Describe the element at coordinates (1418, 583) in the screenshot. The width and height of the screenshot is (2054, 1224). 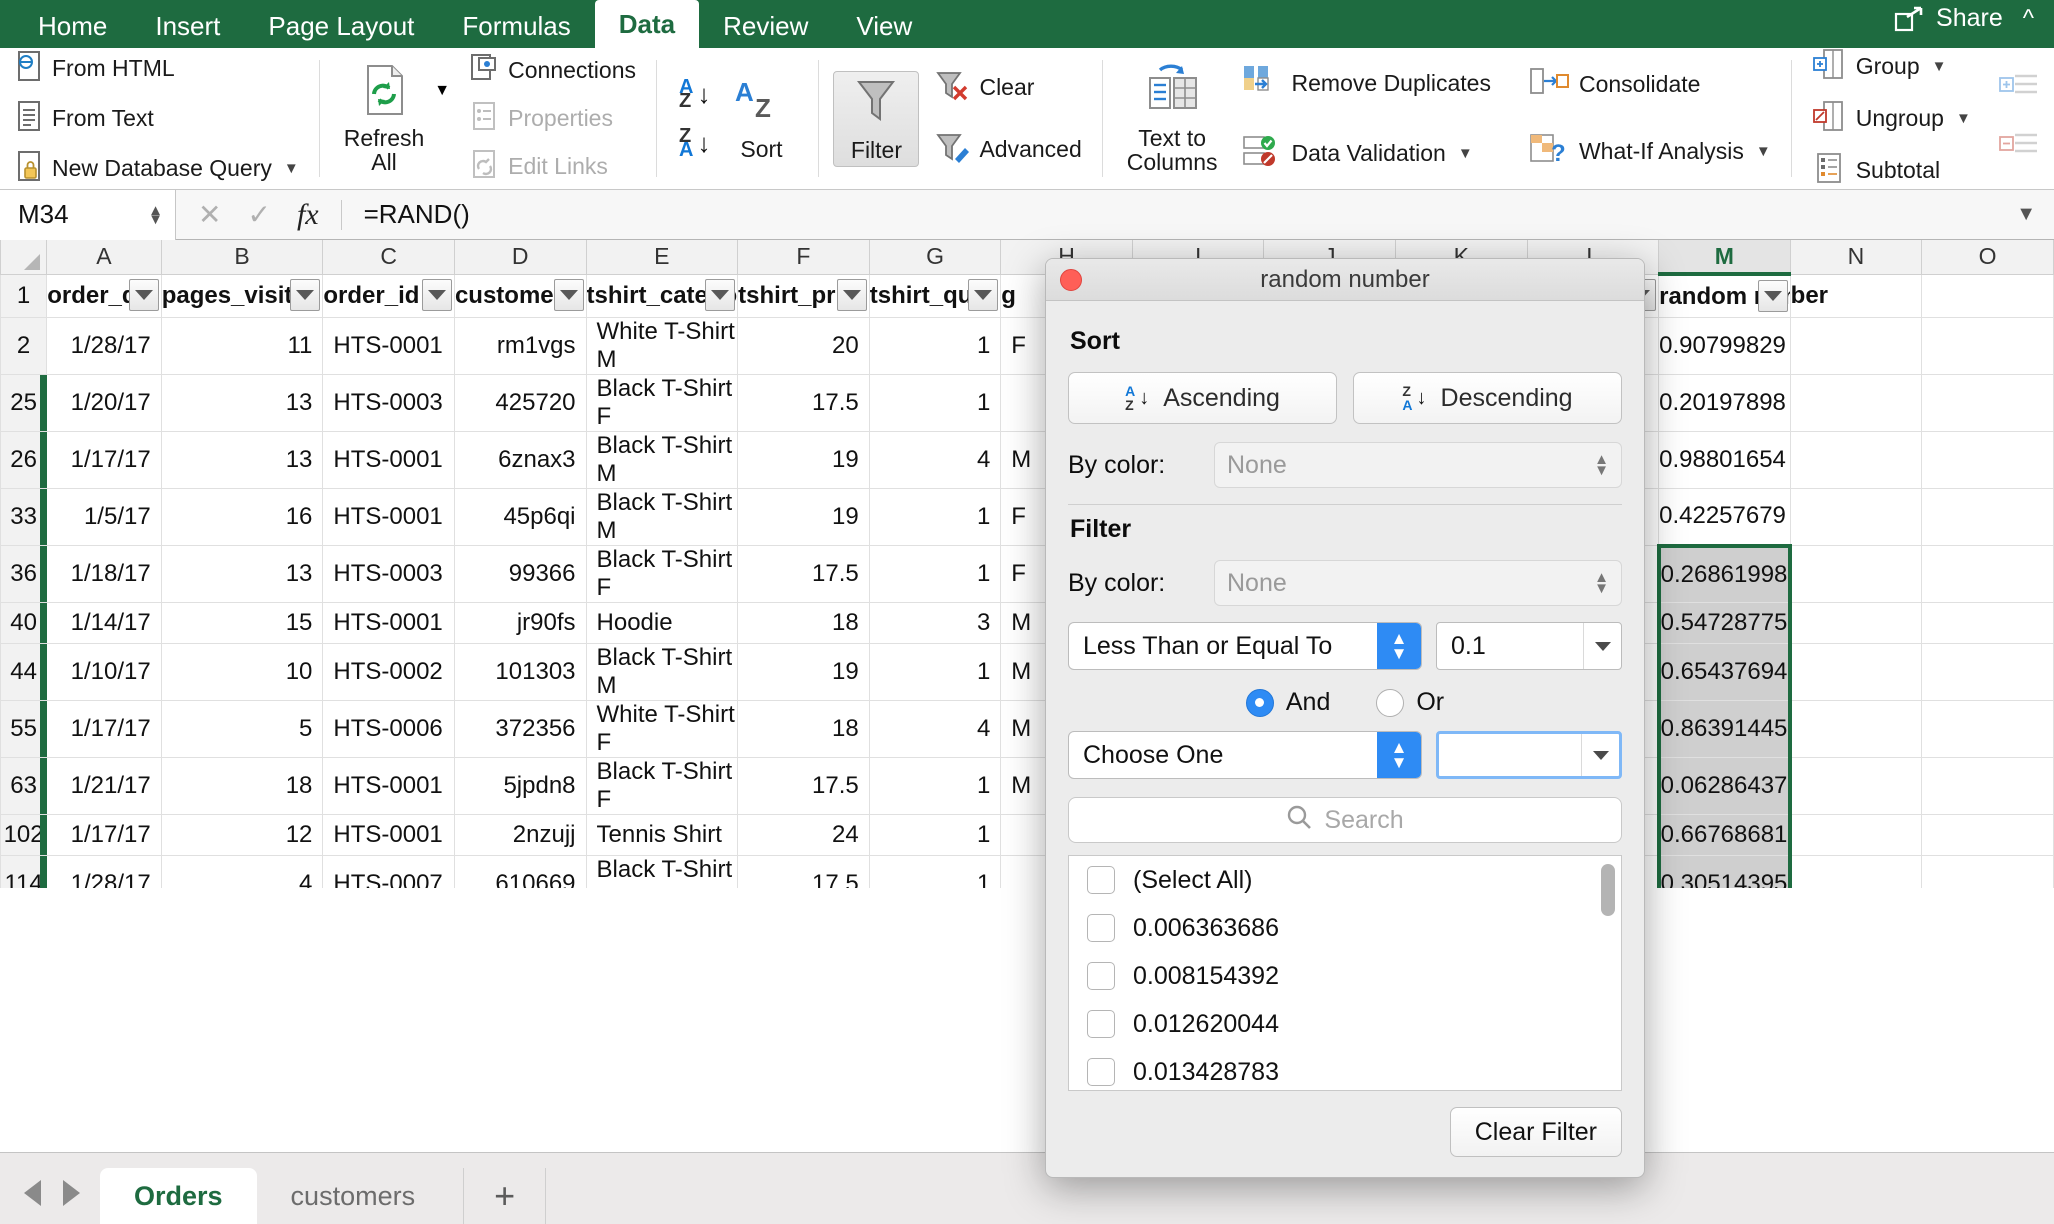
I see `filter-by-color-select: None ▲ ▼` at that location.